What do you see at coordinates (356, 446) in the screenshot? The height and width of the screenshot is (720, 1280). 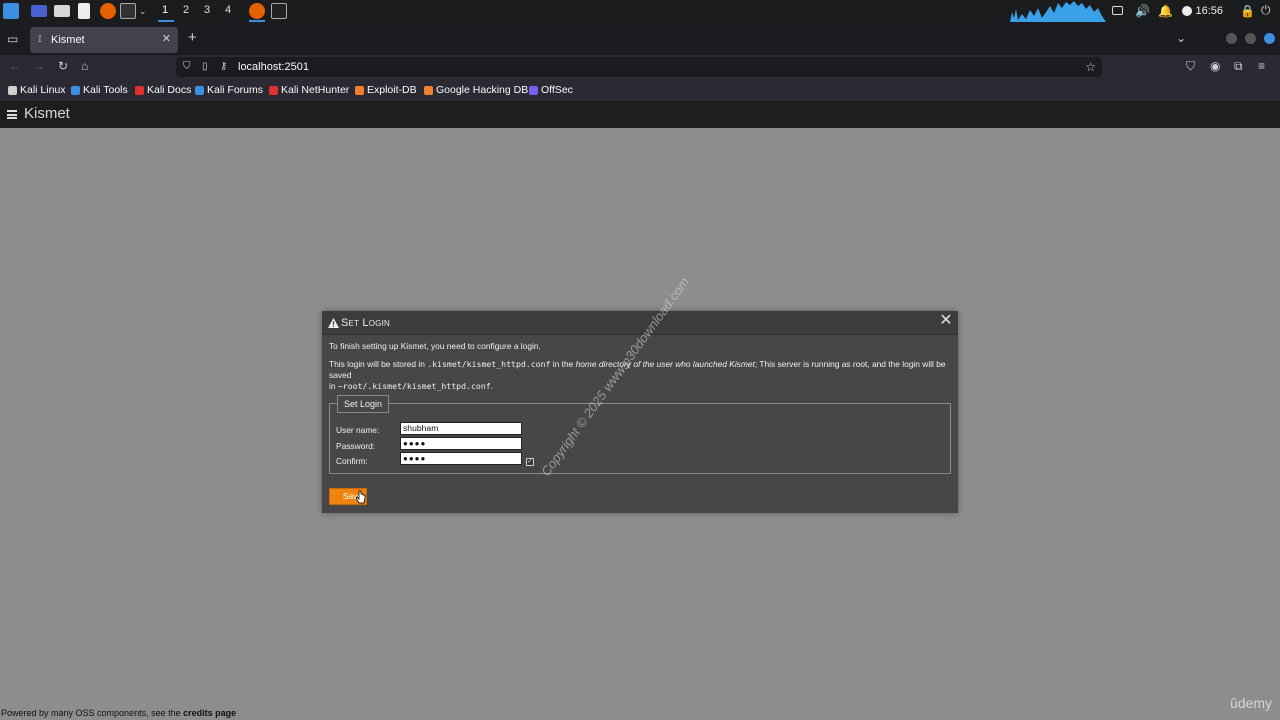 I see `password-label: Password:` at bounding box center [356, 446].